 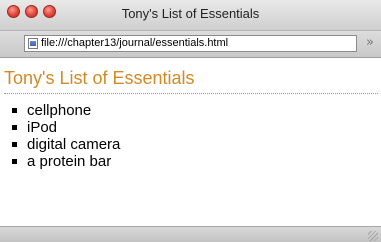 What do you see at coordinates (65, 161) in the screenshot?
I see `list-item: a protein bar` at bounding box center [65, 161].